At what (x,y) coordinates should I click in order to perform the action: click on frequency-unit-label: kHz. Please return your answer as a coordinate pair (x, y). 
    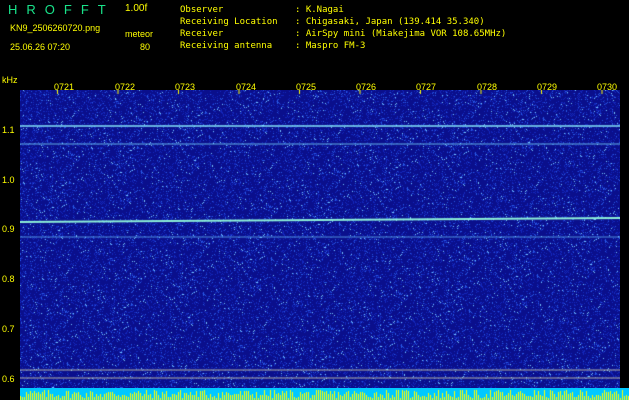
    Looking at the image, I should click on (10, 80).